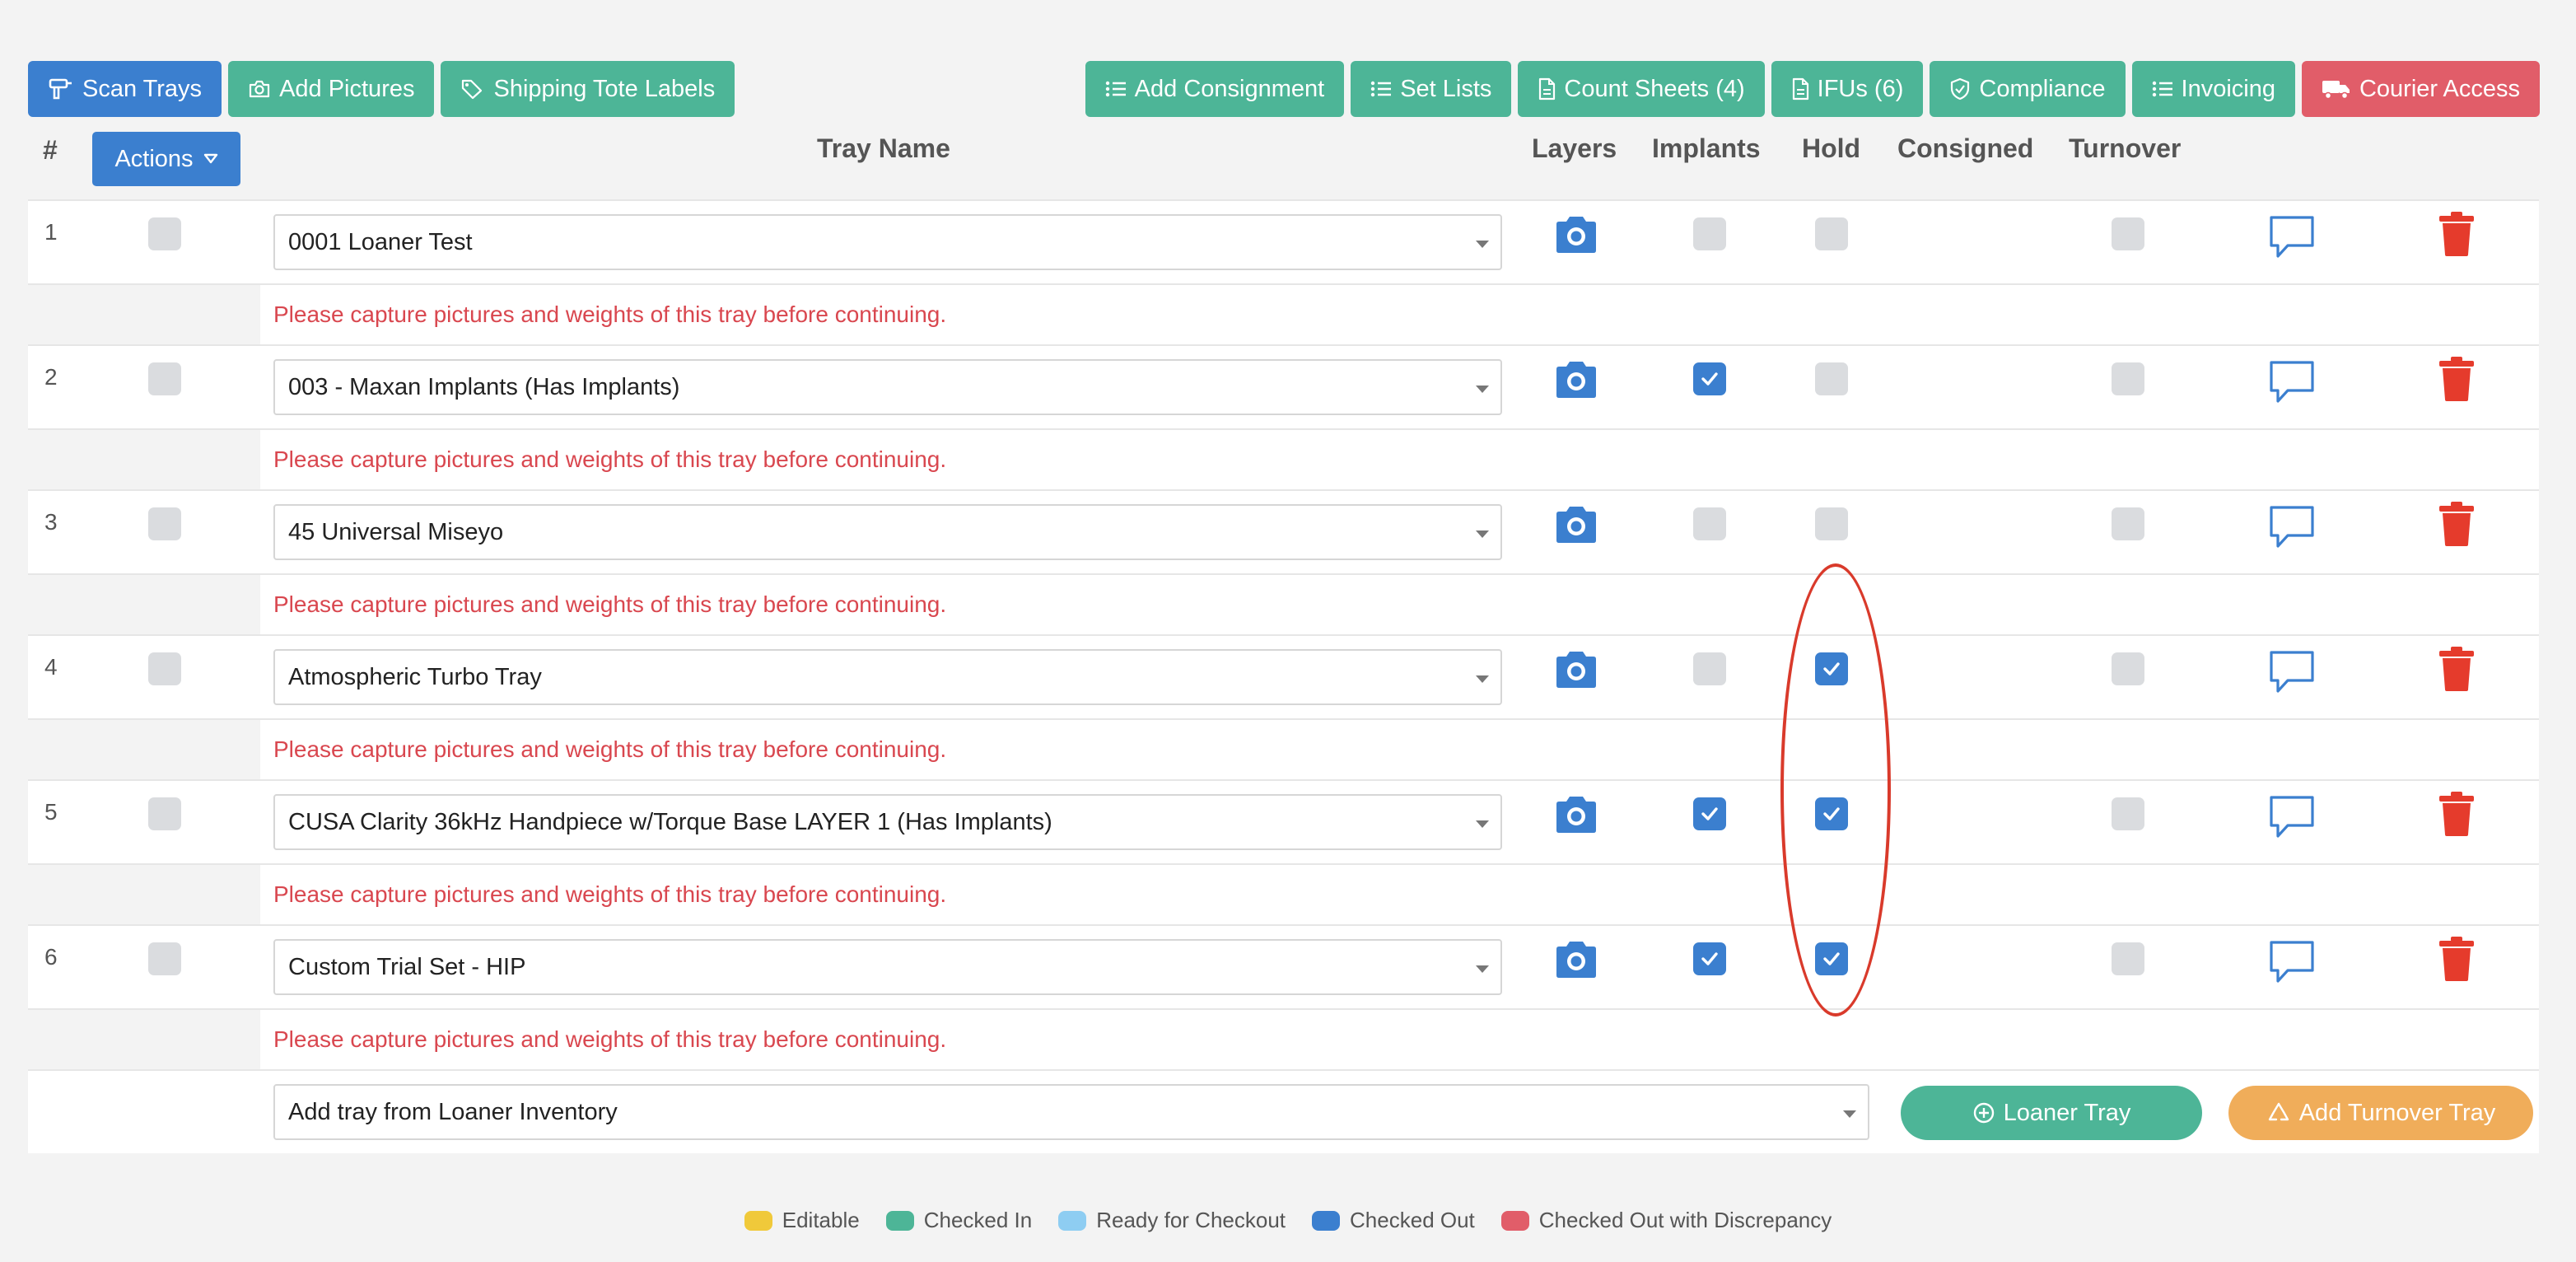  Describe the element at coordinates (1215, 89) in the screenshot. I see `add-consignment-button: Add Consignment` at that location.